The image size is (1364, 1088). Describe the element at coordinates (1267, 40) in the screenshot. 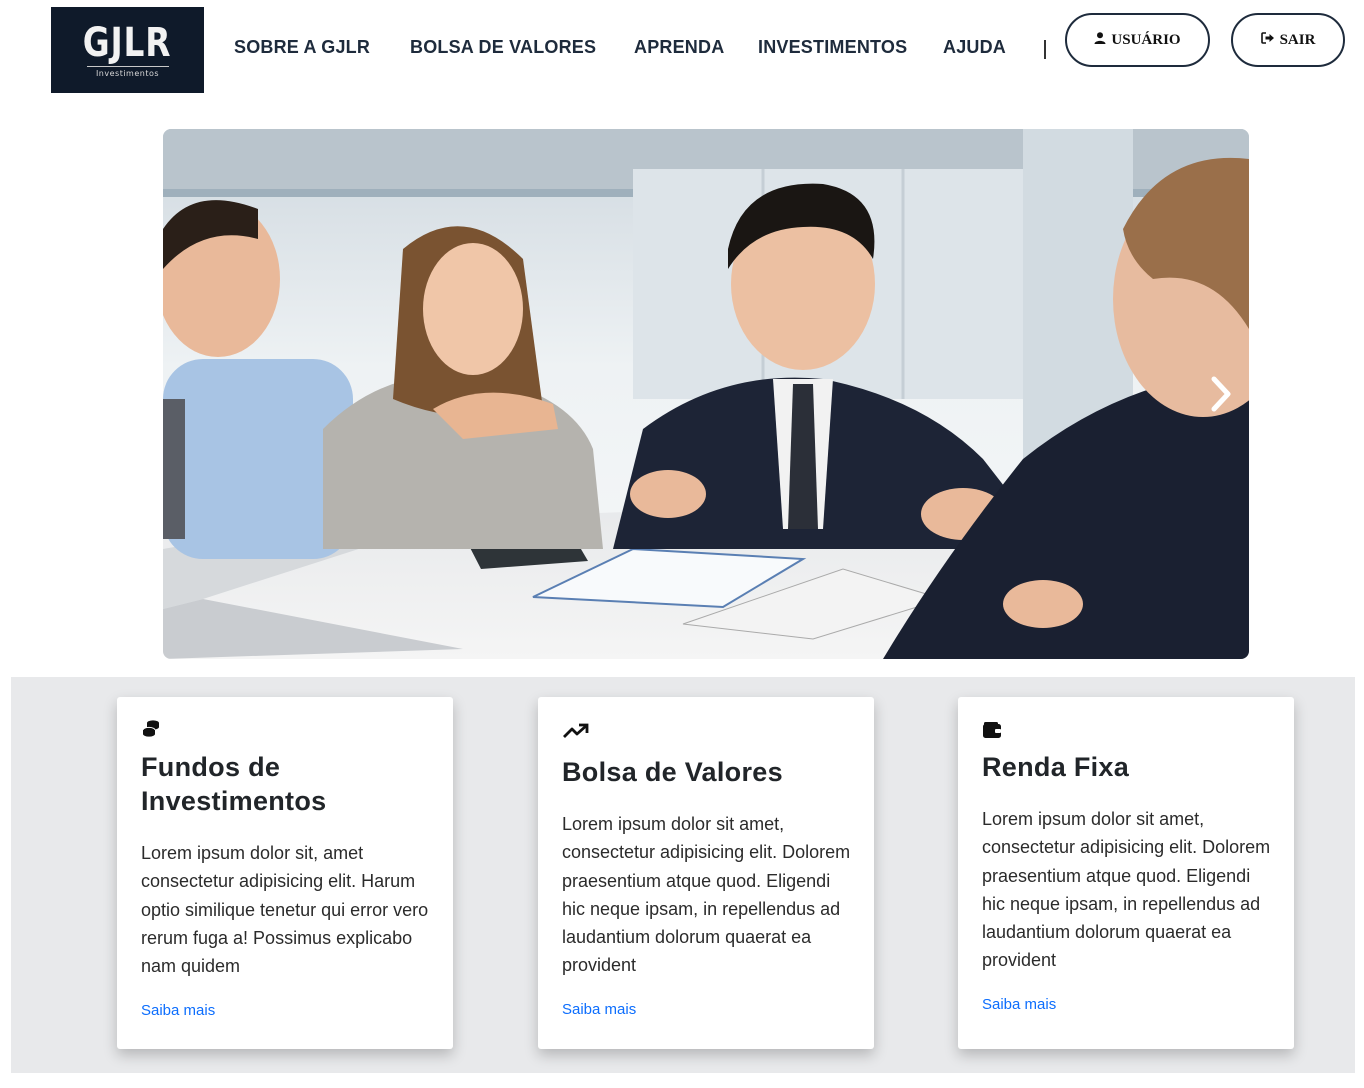

I see `sign-out-icon` at that location.